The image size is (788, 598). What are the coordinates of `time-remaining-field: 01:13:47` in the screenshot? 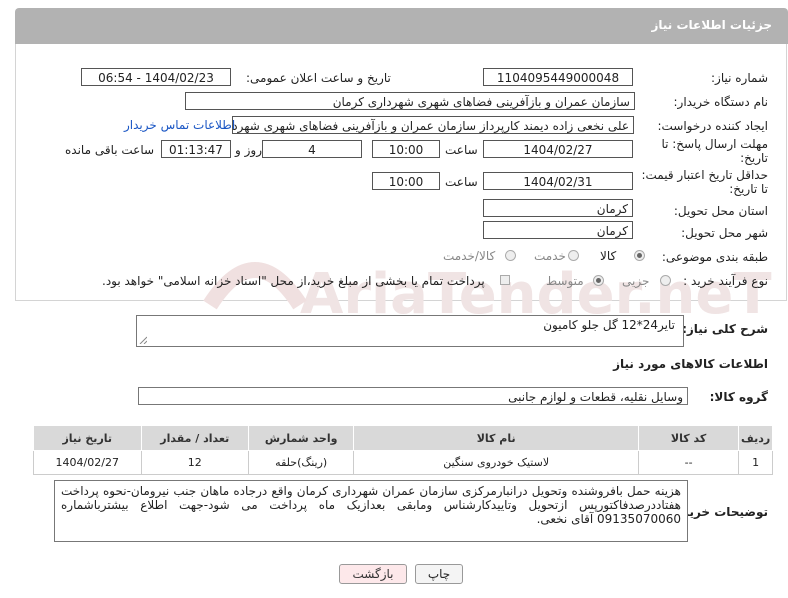 It's located at (196, 149).